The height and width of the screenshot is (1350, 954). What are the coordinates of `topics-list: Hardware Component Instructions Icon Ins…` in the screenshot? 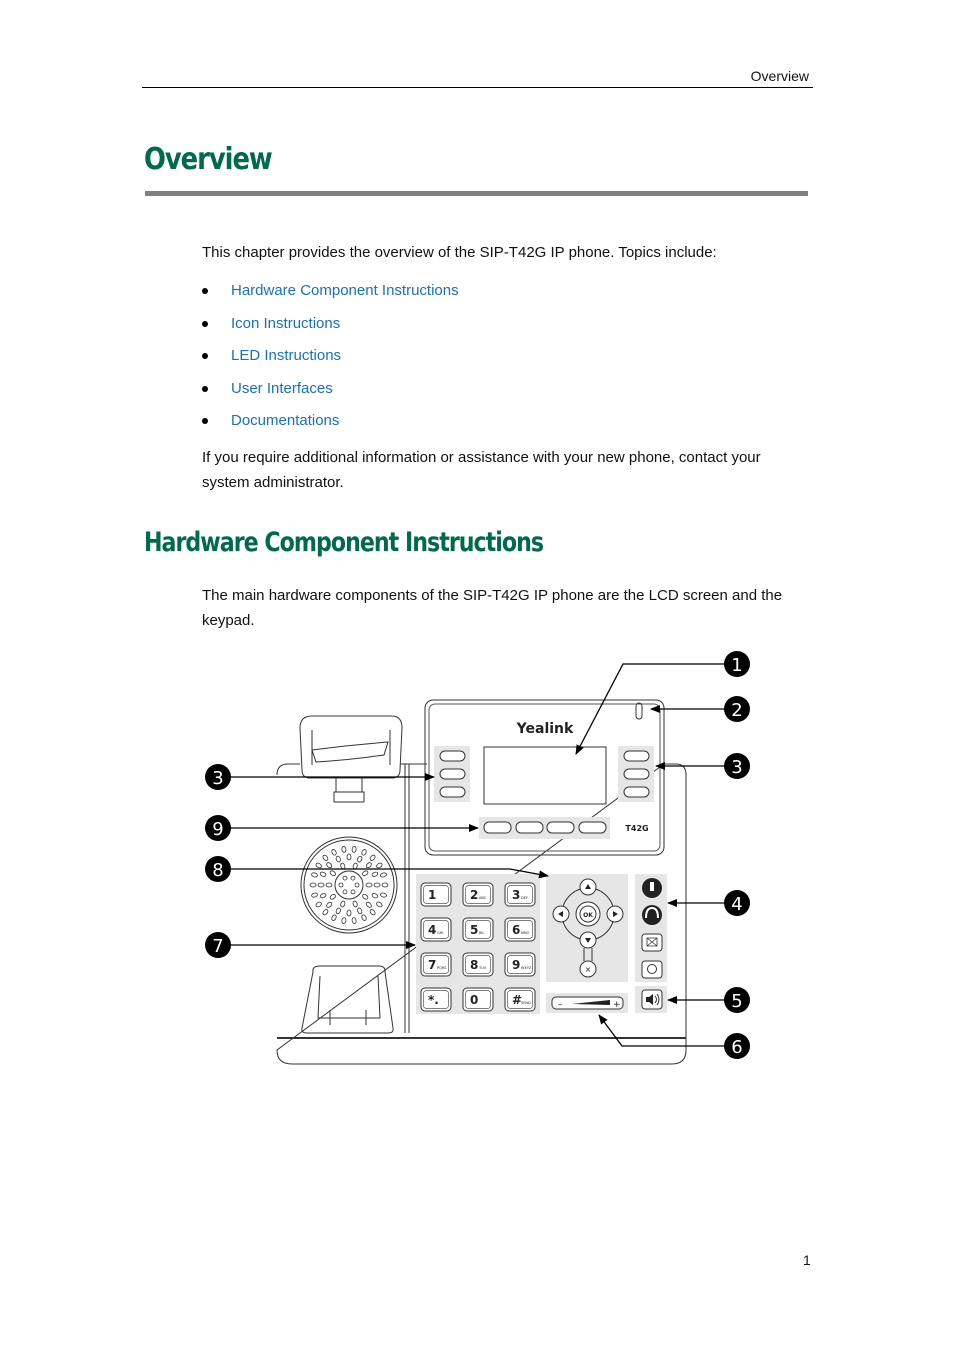 It's located at (330, 360).